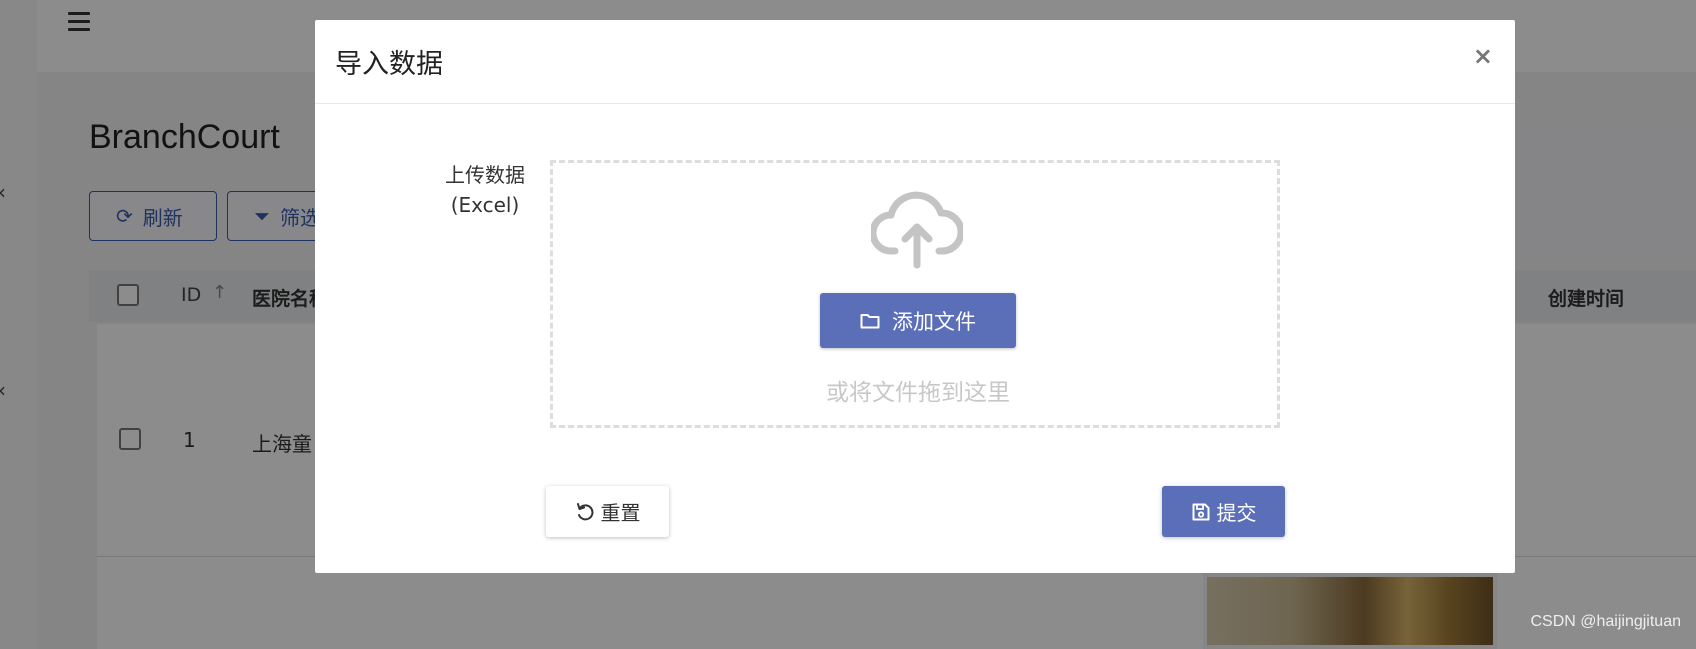 This screenshot has height=649, width=1696. I want to click on drop-hint: 或将文件拖到这里, so click(918, 393).